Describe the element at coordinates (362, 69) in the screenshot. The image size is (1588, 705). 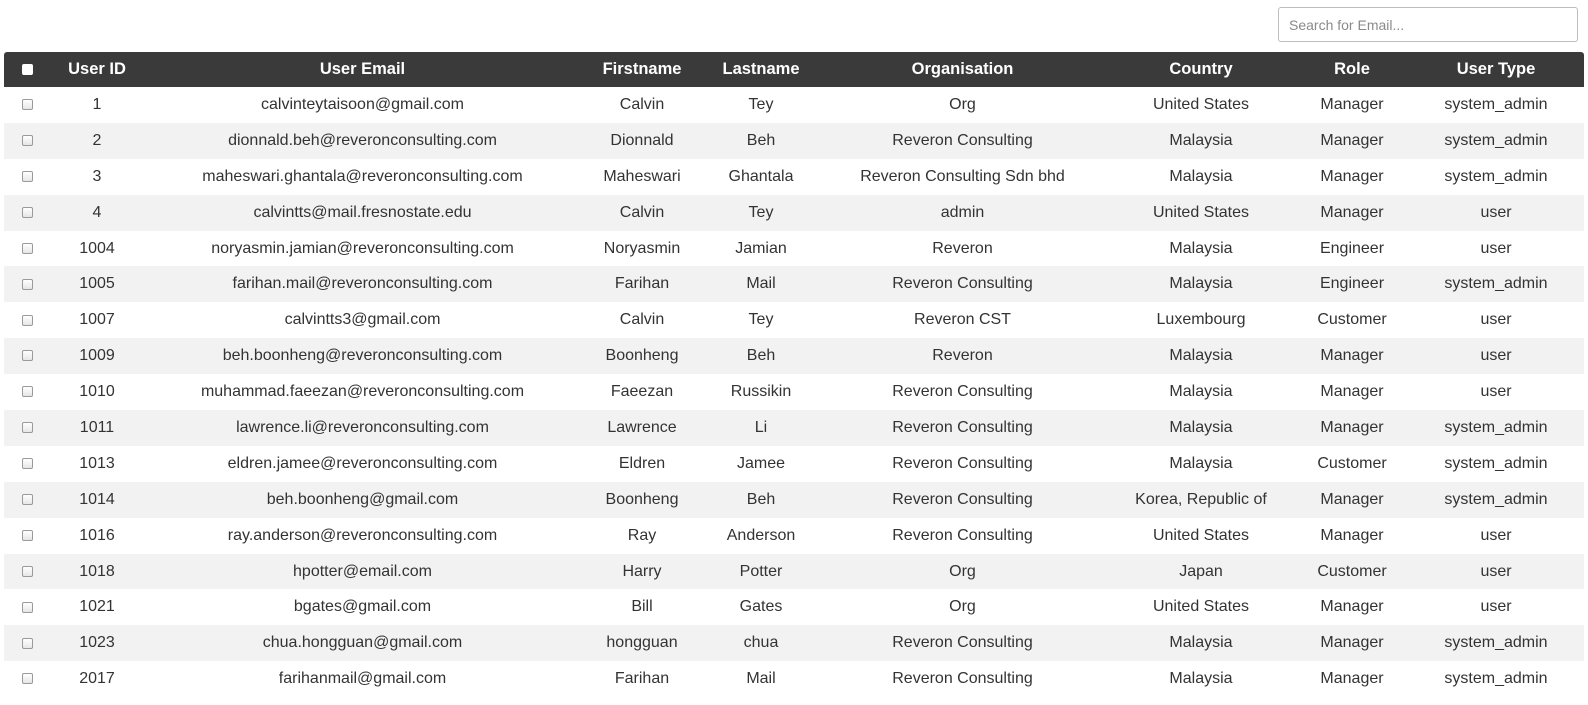
I see `column-header-user-email: User Email` at that location.